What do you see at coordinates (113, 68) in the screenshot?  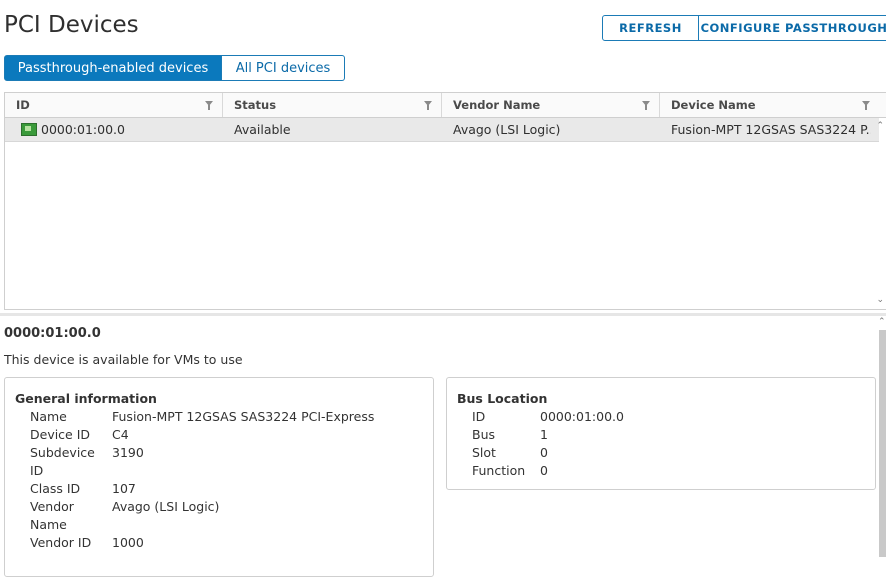 I see `tab-passthrough-enabled: Passthrough-enabled devices` at bounding box center [113, 68].